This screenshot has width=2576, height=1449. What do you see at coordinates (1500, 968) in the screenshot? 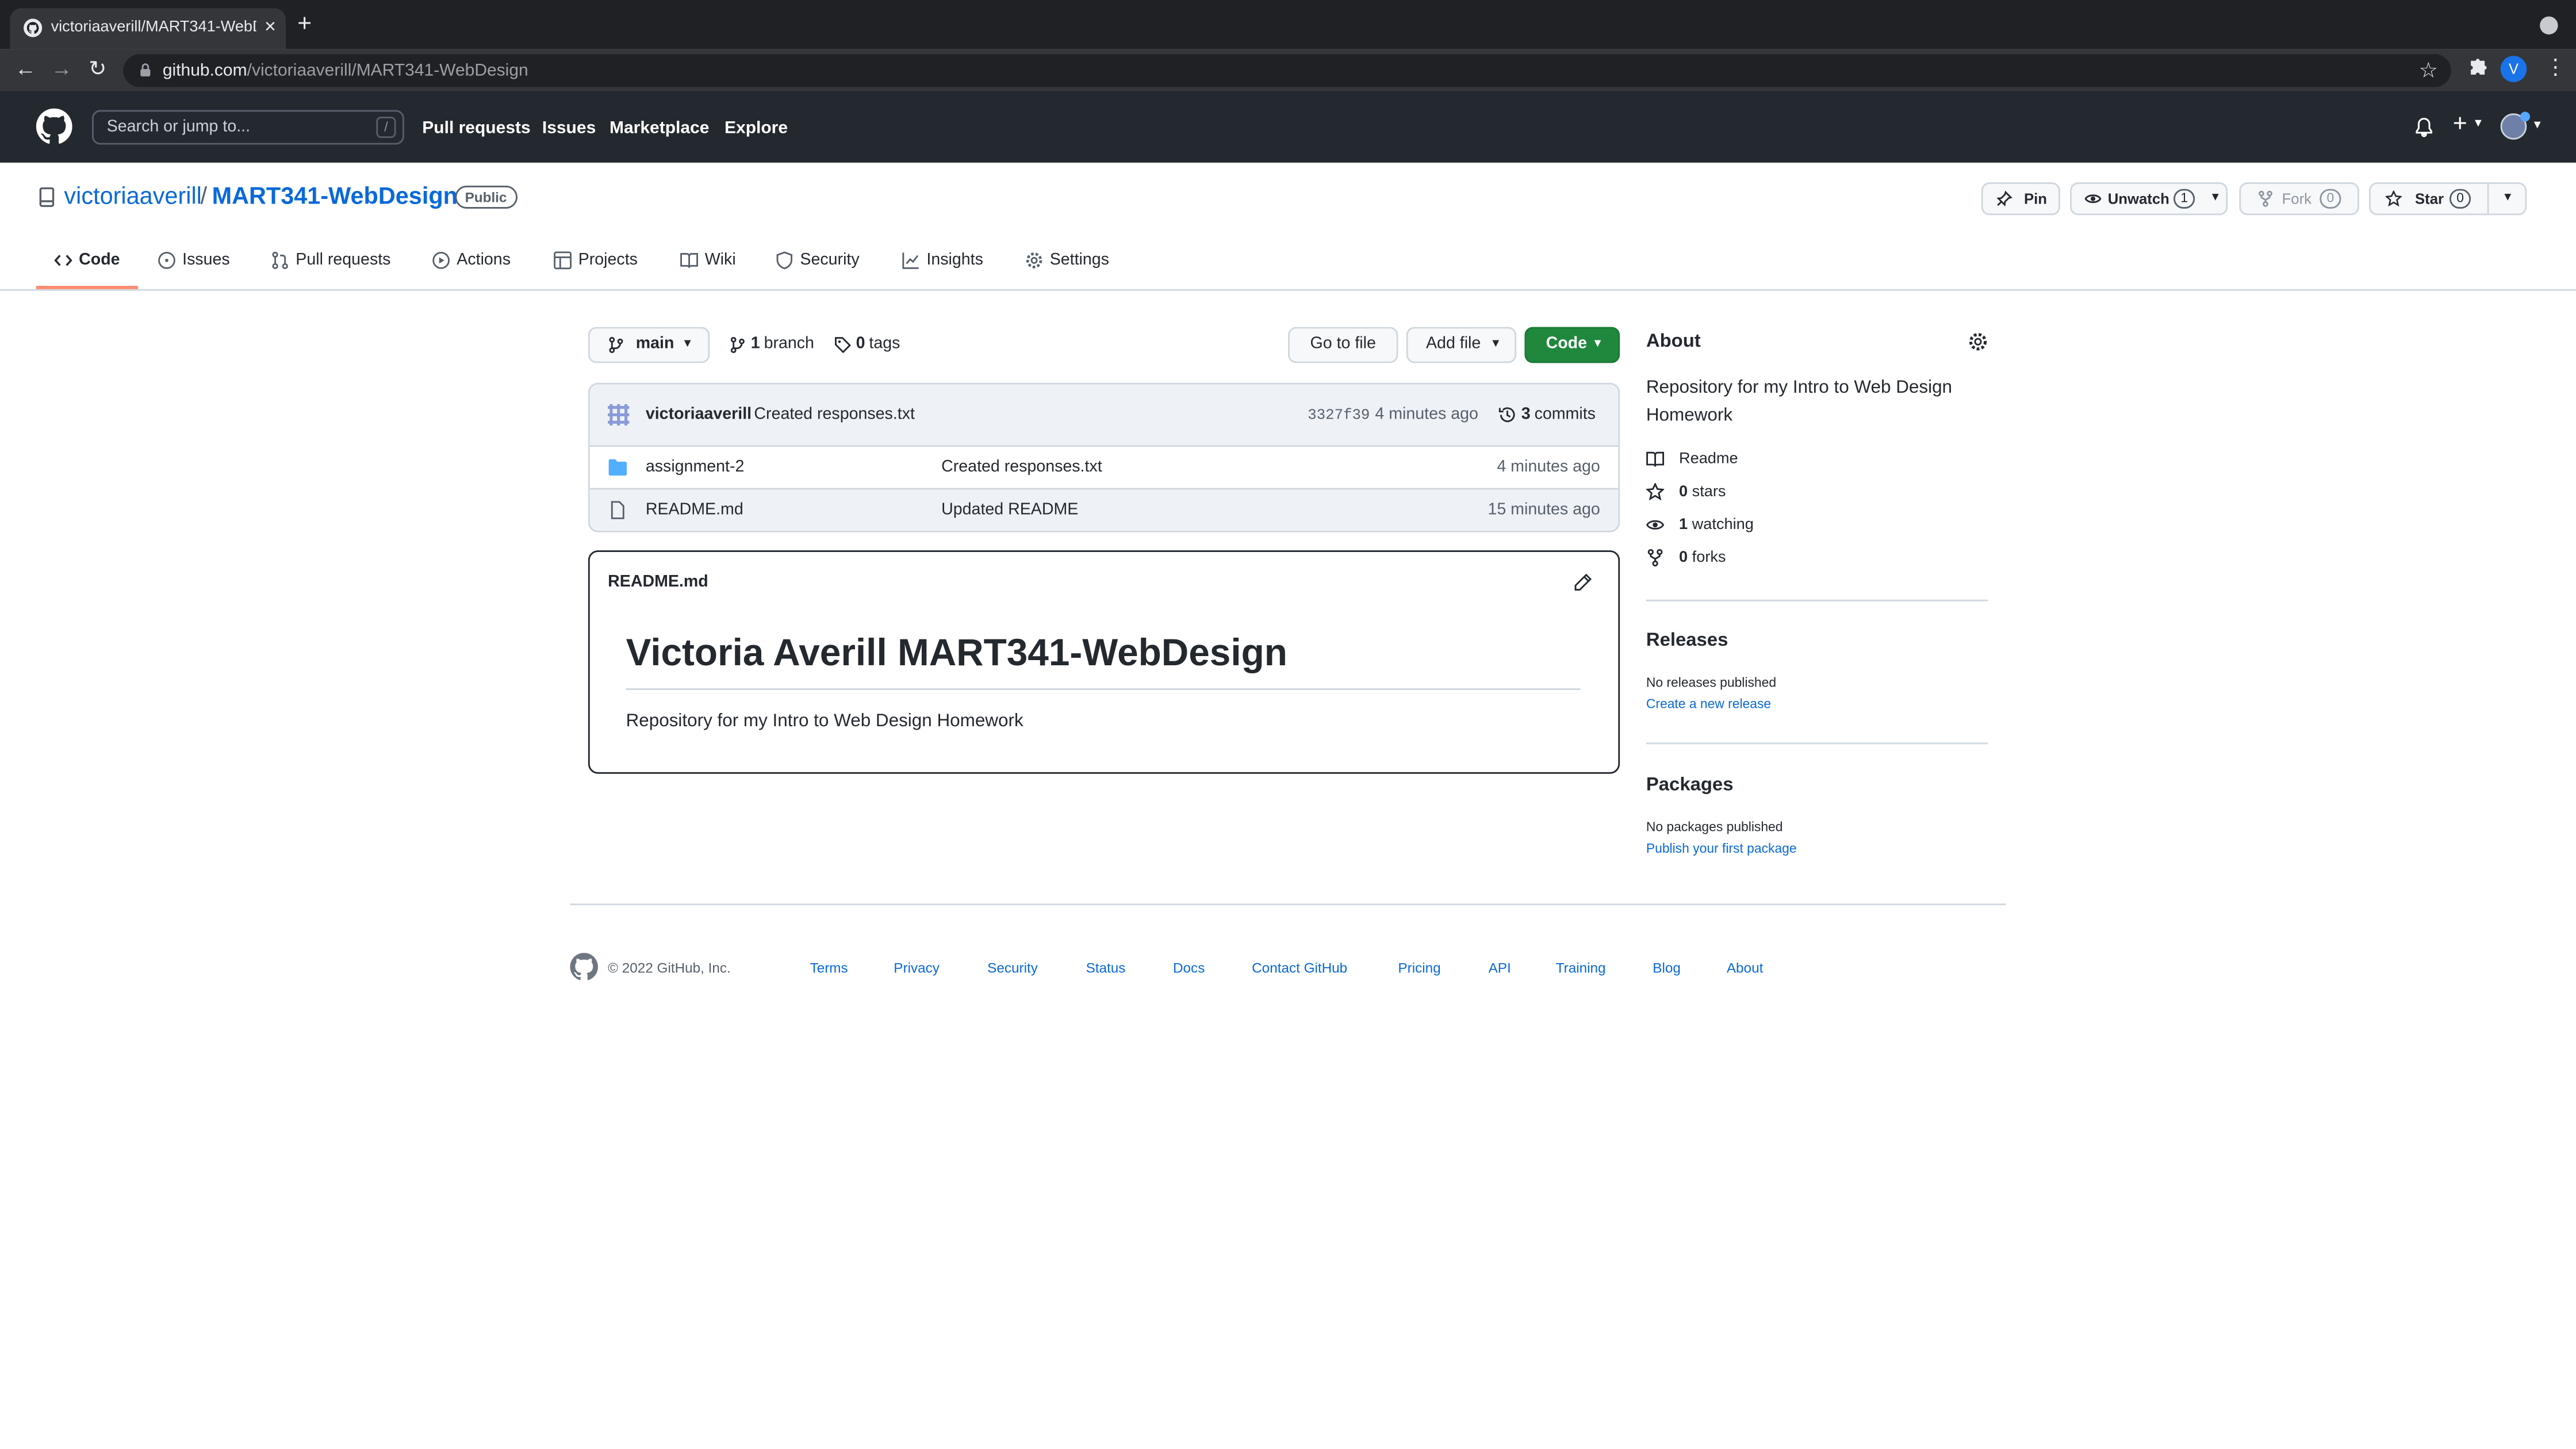
I see `footer-link-api: API` at bounding box center [1500, 968].